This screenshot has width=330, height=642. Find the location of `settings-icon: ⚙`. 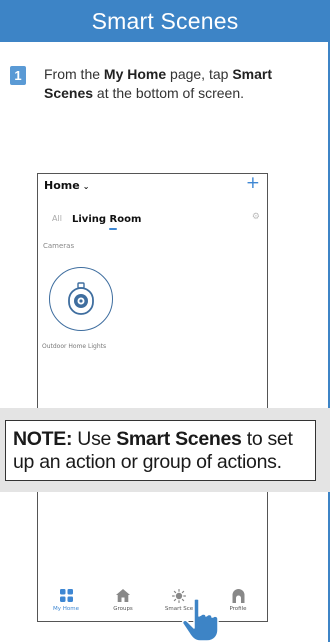

settings-icon: ⚙ is located at coordinates (256, 217).